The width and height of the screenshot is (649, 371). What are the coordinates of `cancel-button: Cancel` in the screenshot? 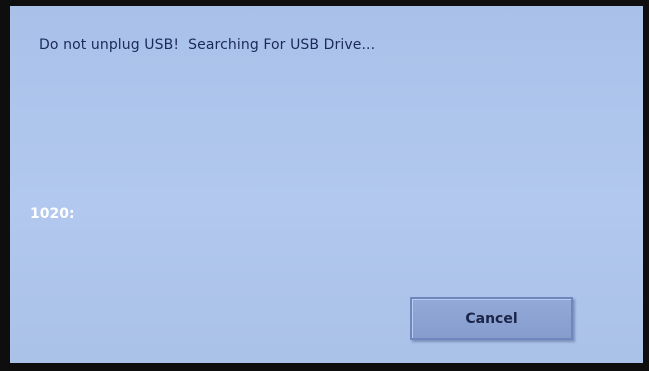 It's located at (491, 318).